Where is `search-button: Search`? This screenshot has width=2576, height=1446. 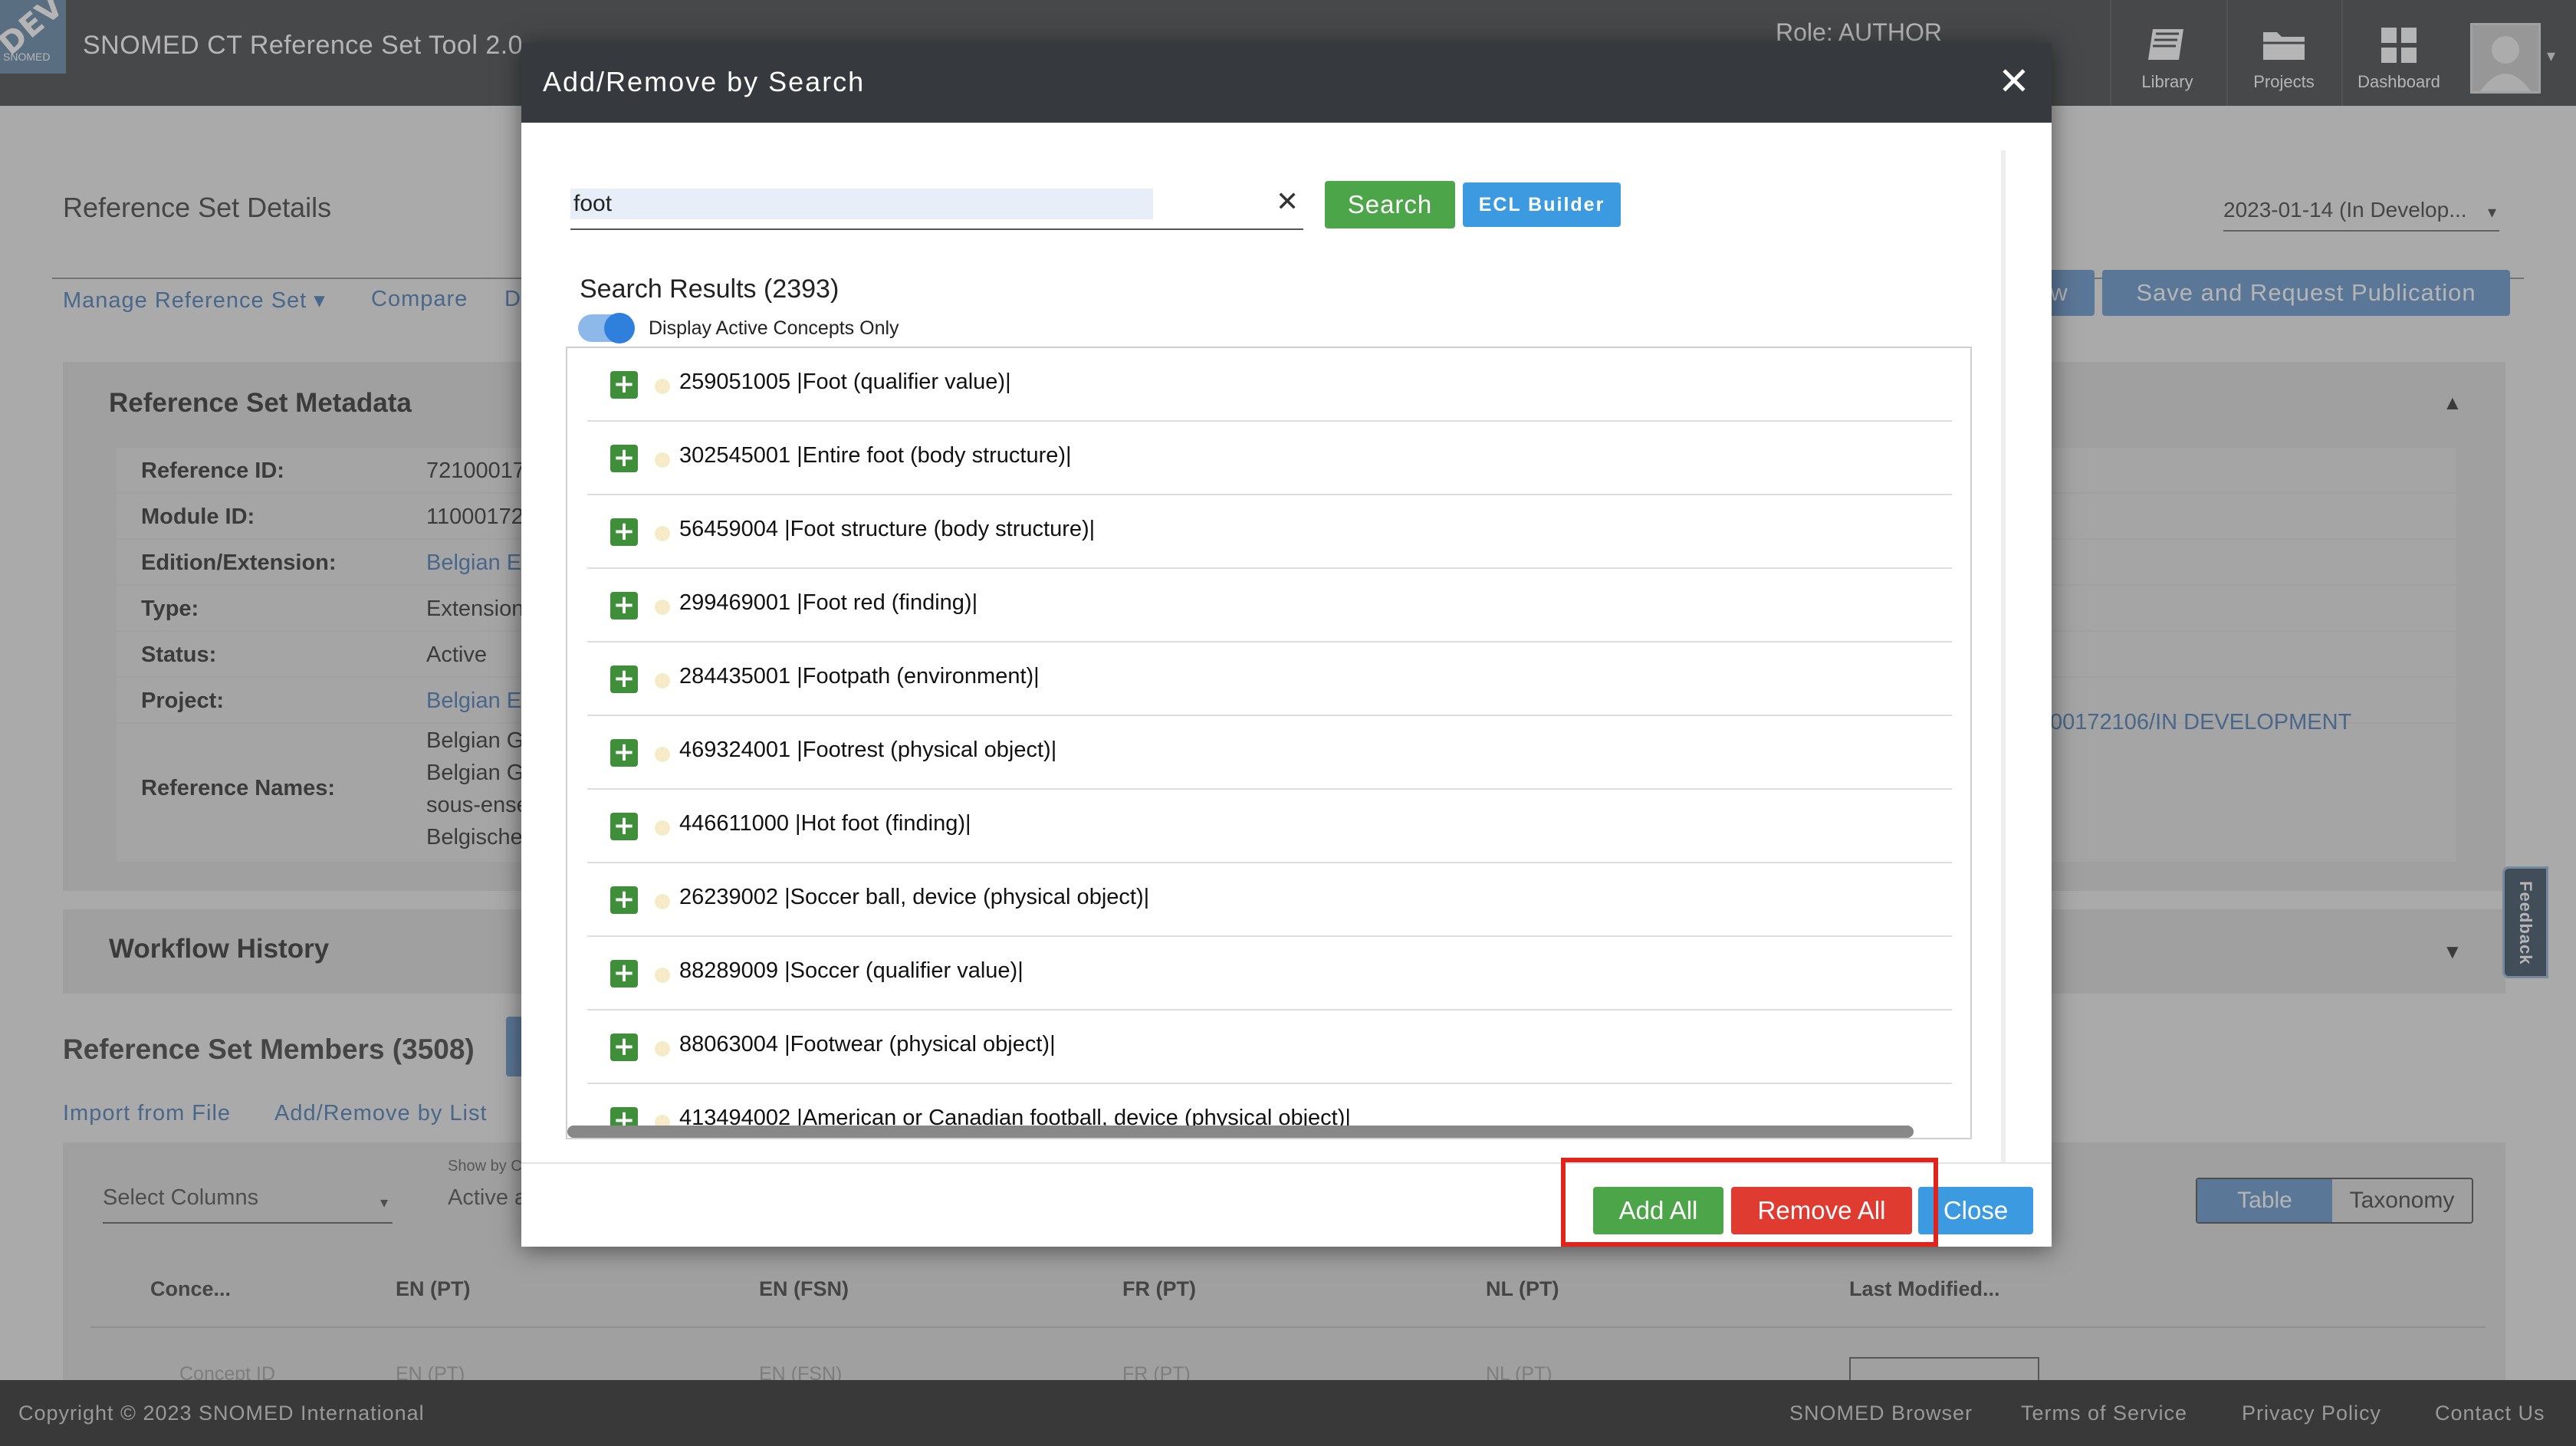 search-button: Search is located at coordinates (1390, 204).